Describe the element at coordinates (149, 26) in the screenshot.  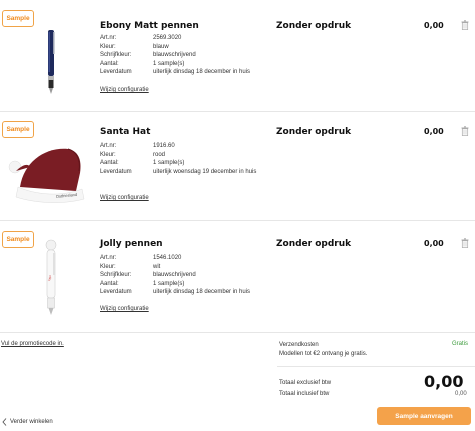
I see `product-name: Ebony Matt pennen` at that location.